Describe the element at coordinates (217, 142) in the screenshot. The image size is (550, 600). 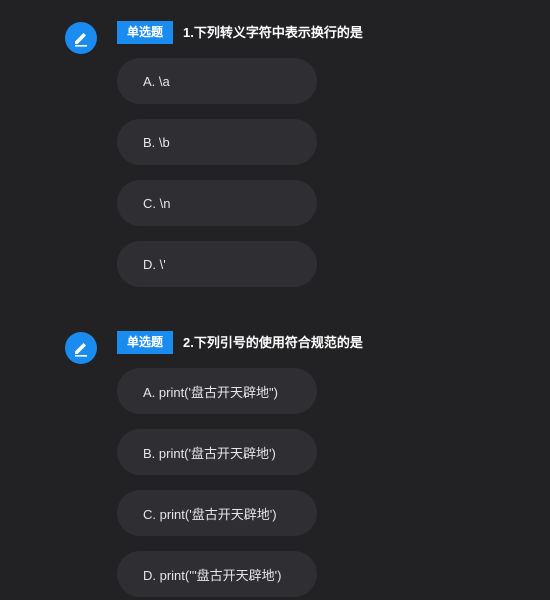
I see `option-b: B. \b` at that location.